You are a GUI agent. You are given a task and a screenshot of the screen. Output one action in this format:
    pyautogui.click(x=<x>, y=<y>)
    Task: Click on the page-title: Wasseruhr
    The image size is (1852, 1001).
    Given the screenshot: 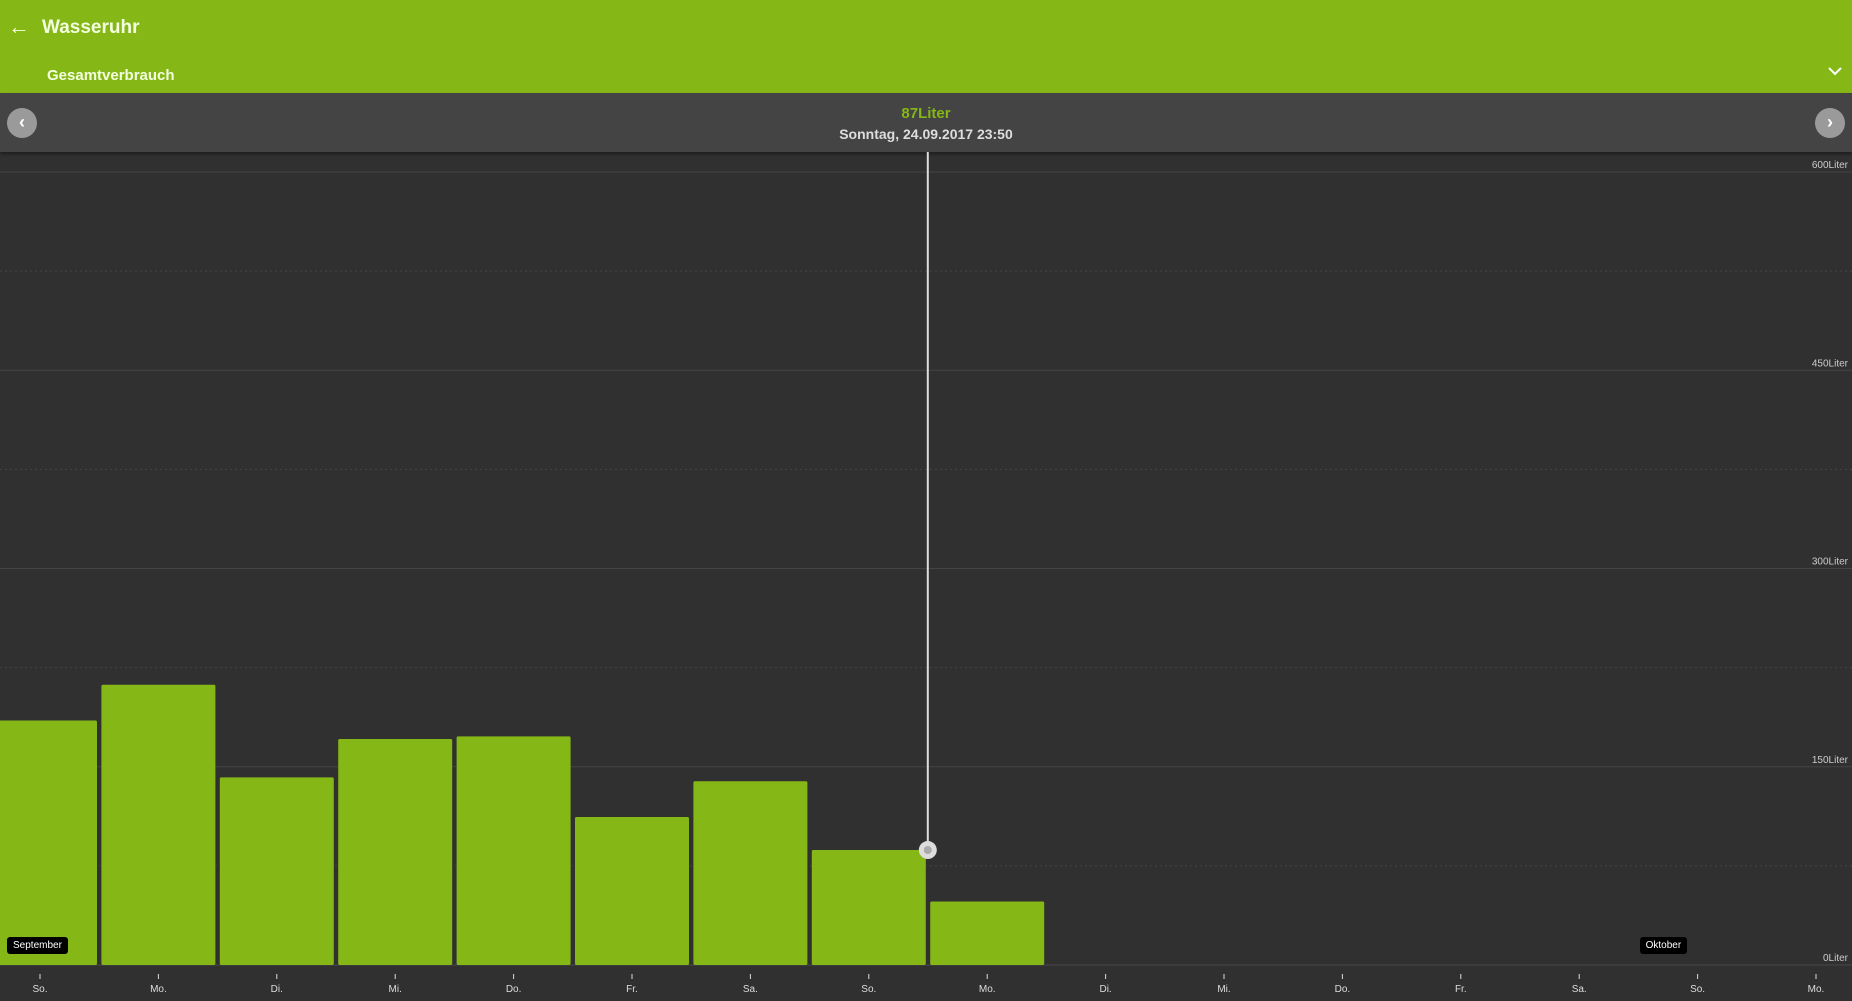 What is the action you would take?
    pyautogui.click(x=91, y=27)
    